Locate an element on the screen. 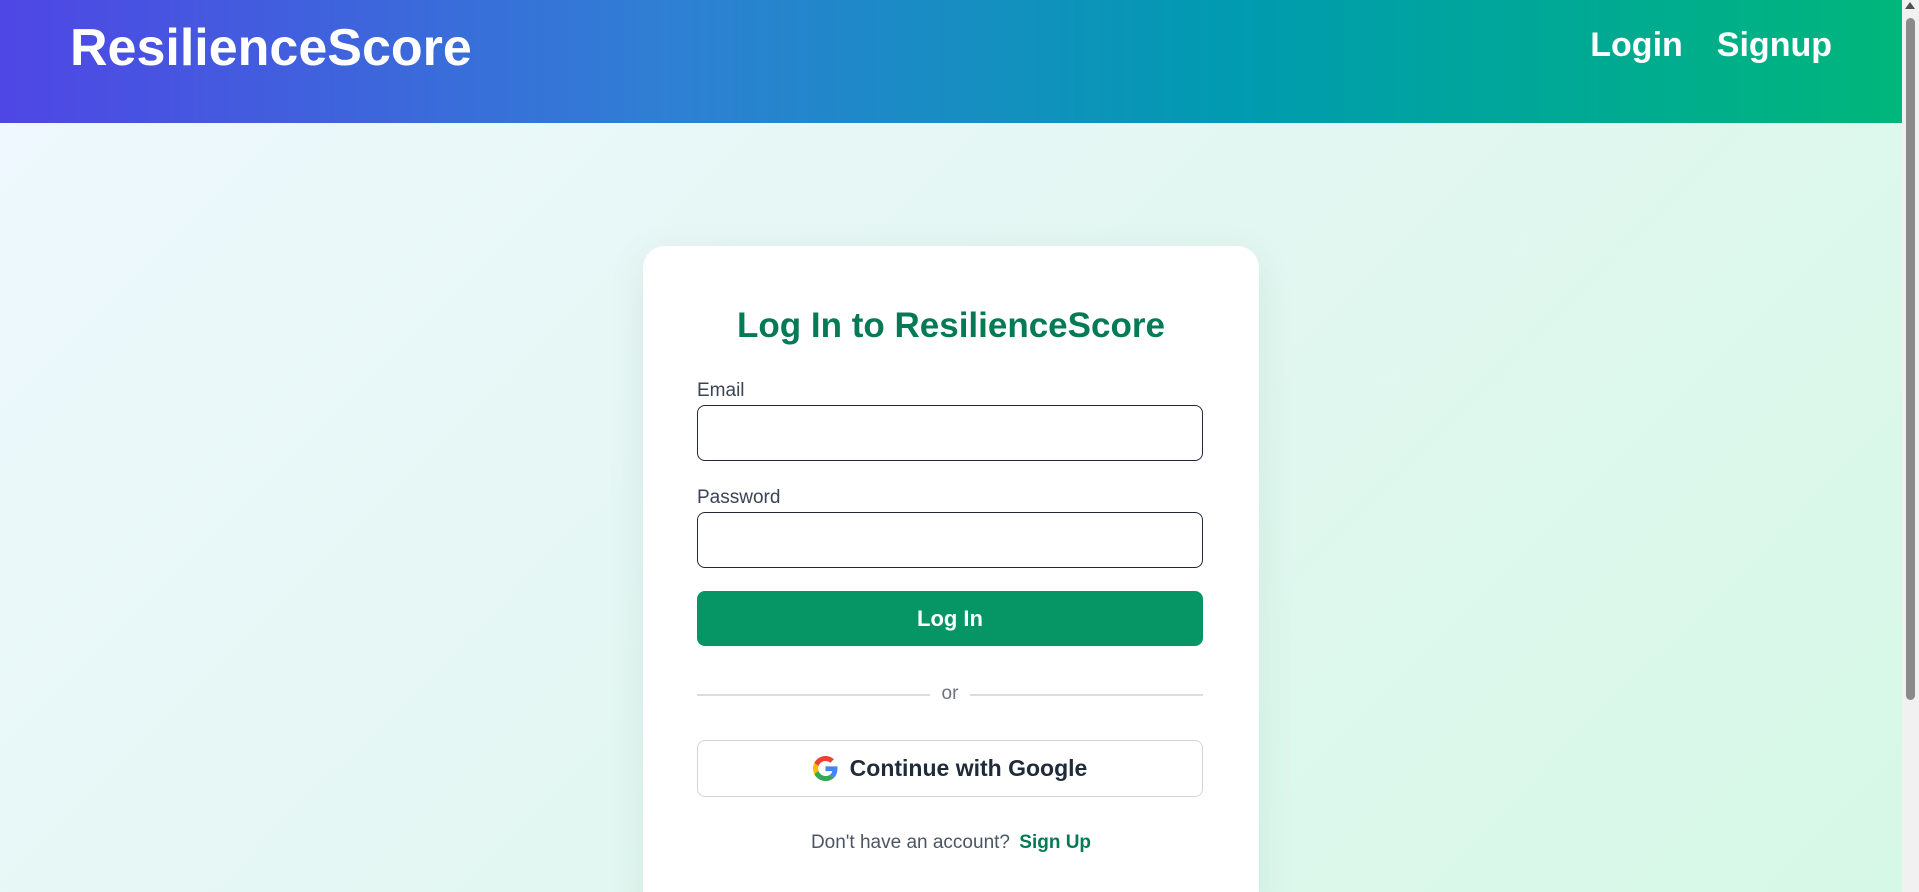 Image resolution: width=1919 pixels, height=892 pixels. google-signin-button: Continue with Google is located at coordinates (950, 768).